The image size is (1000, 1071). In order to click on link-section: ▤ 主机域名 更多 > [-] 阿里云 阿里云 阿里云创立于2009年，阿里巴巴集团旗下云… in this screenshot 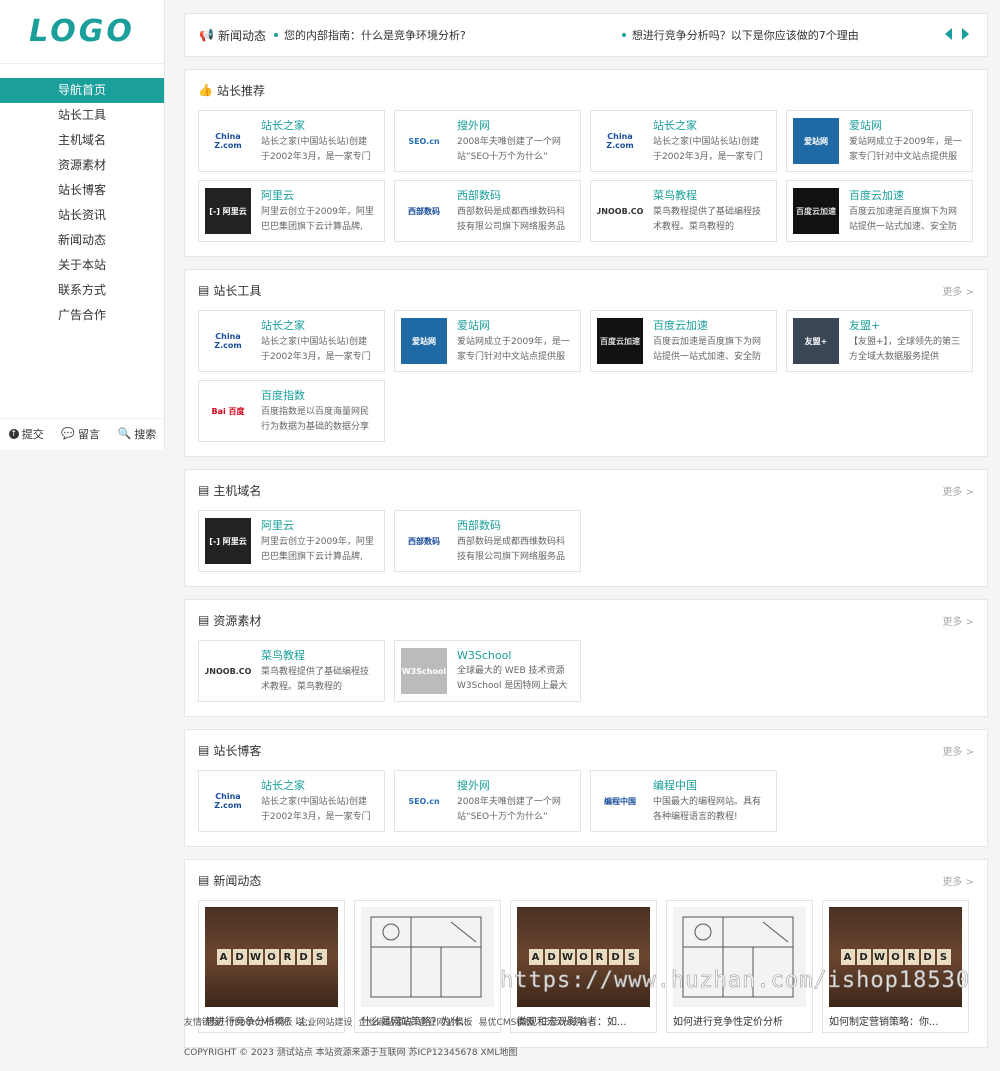, I will do `click(586, 528)`.